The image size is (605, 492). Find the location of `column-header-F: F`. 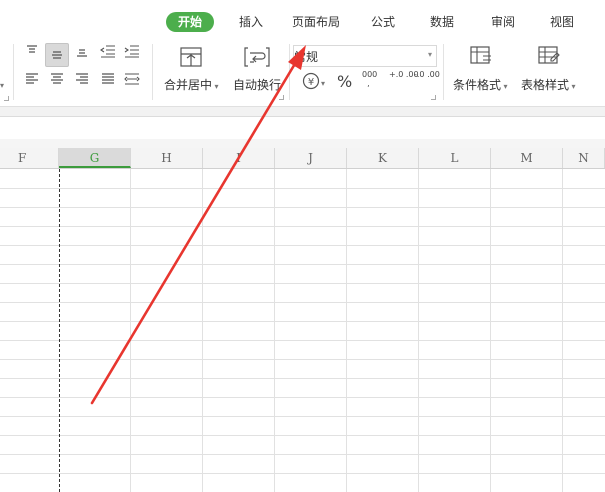

column-header-F: F is located at coordinates (29, 158).